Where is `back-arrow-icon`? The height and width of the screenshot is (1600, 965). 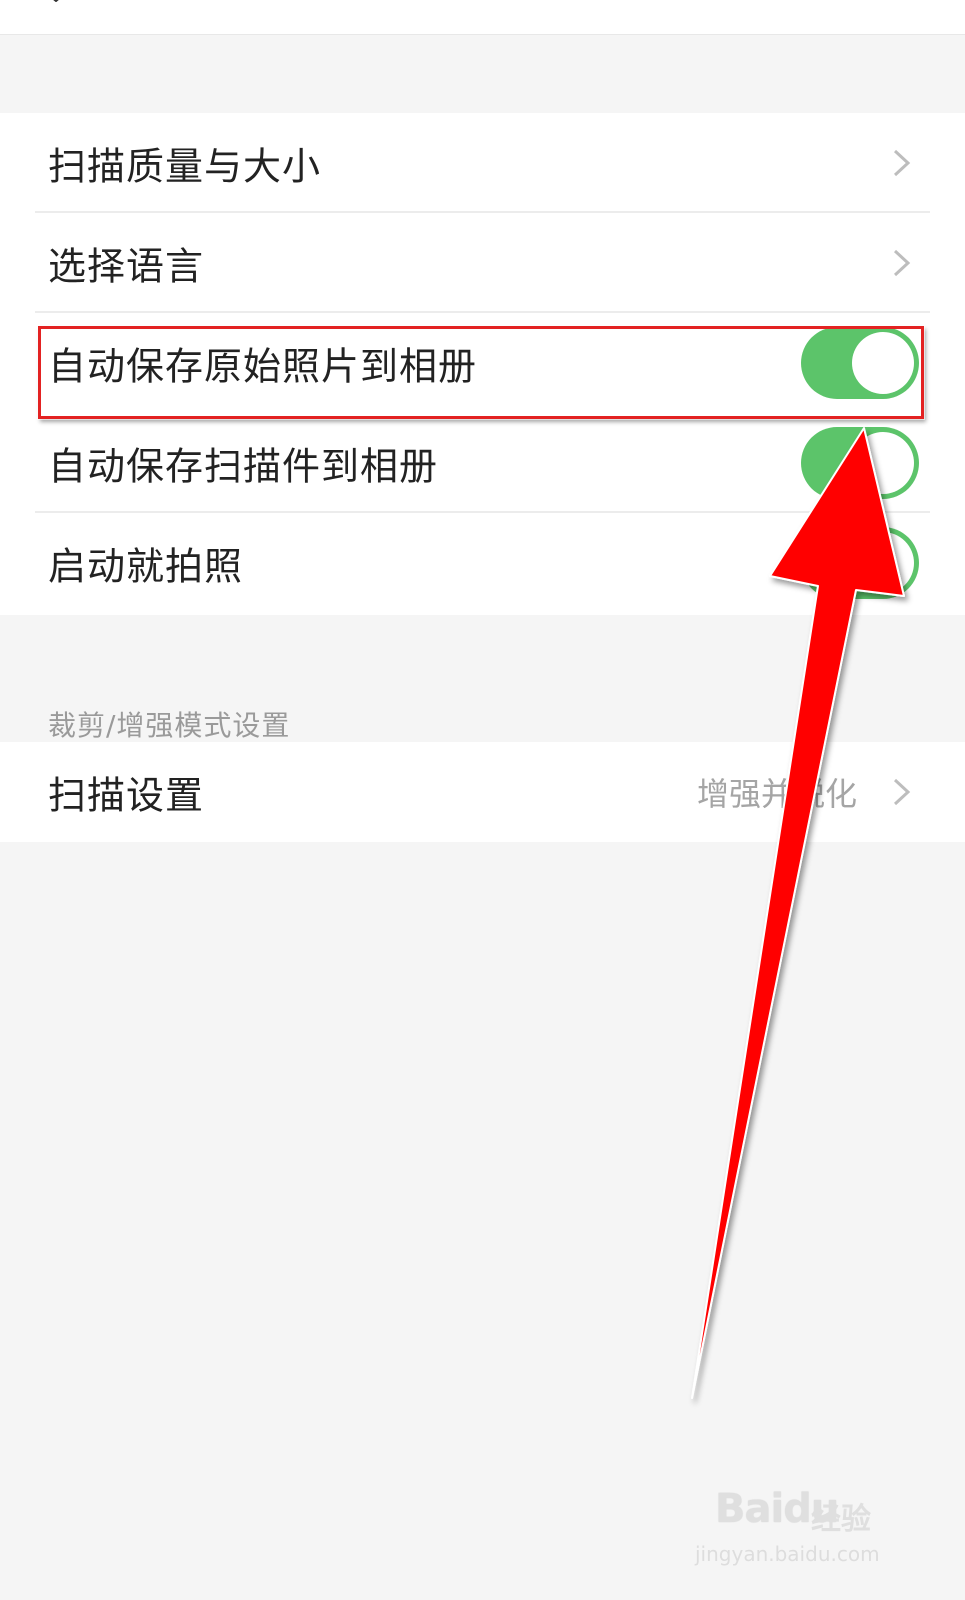 back-arrow-icon is located at coordinates (56, 1).